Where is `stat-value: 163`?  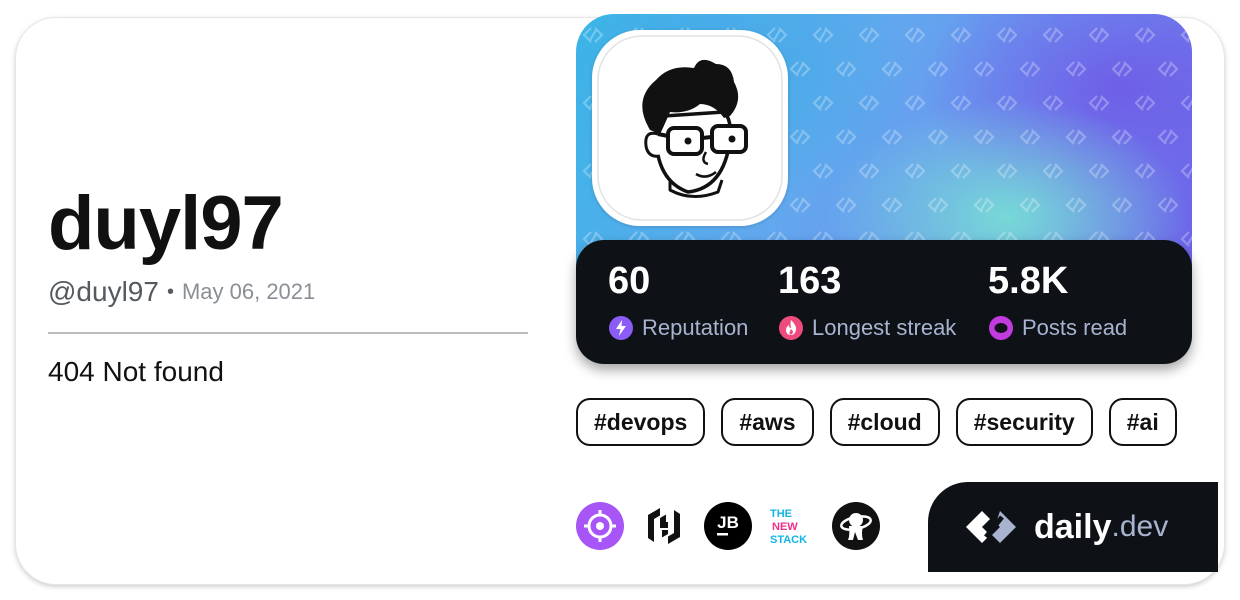
stat-value: 163 is located at coordinates (810, 281).